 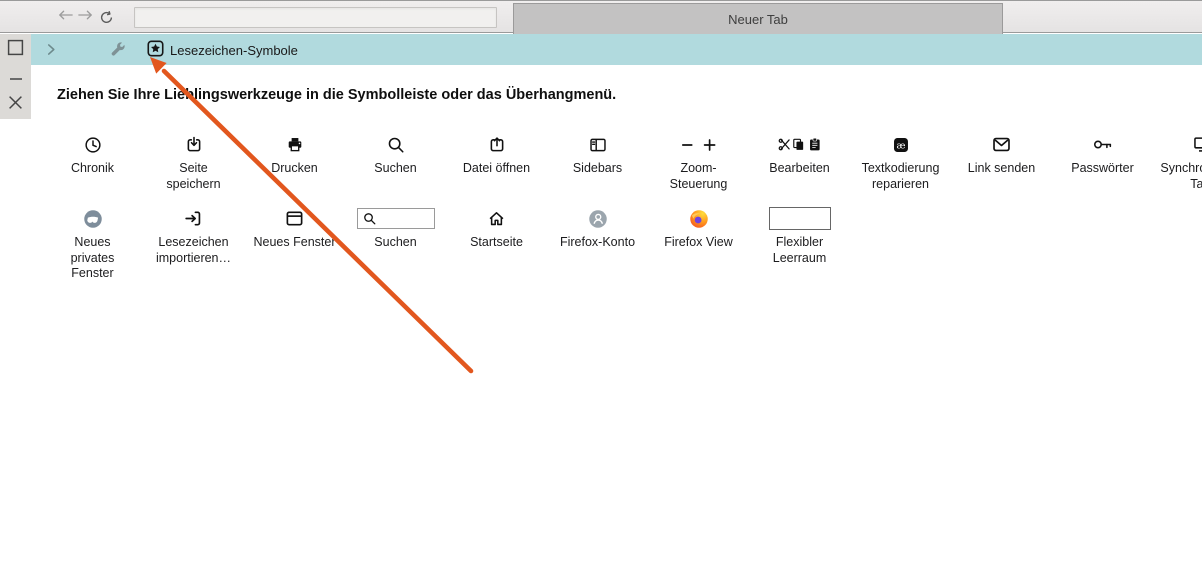 I want to click on palette-item-zoom-controls: Zoom- Steuerung, so click(x=698, y=161).